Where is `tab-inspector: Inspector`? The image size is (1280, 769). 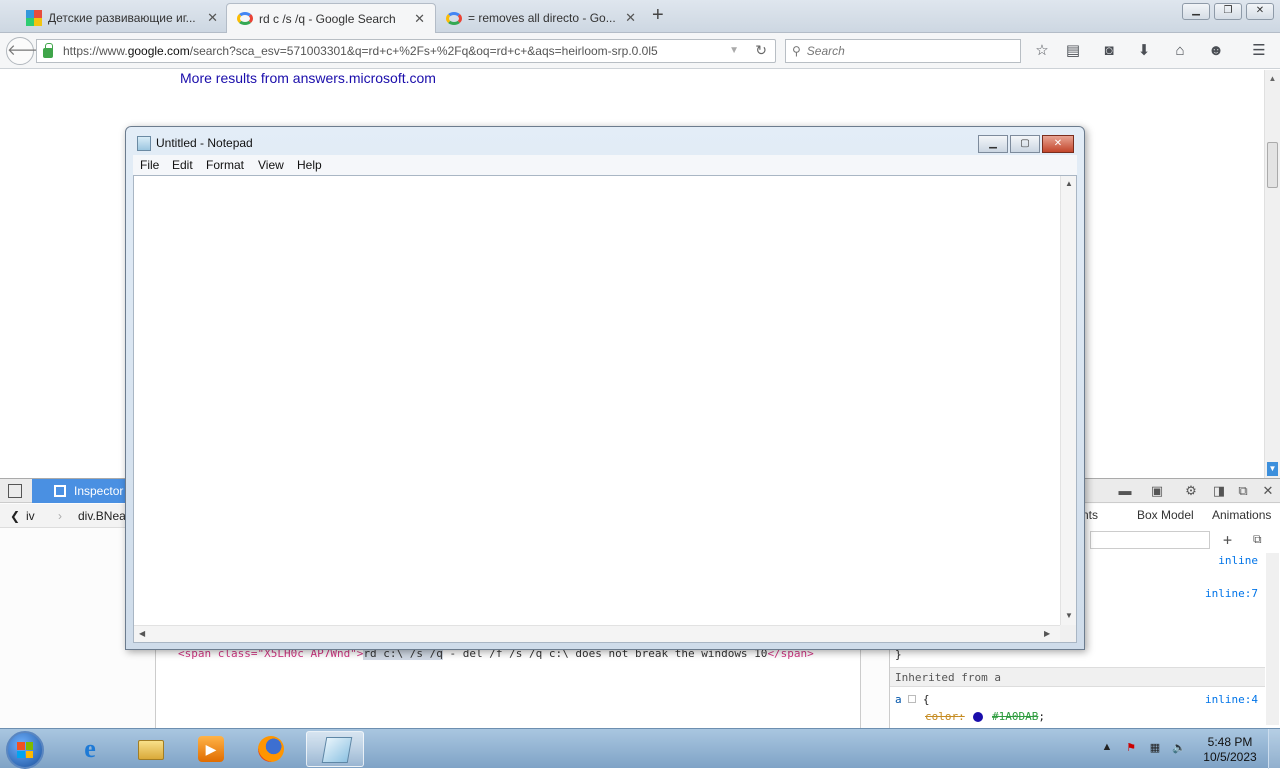 tab-inspector: Inspector is located at coordinates (82, 491).